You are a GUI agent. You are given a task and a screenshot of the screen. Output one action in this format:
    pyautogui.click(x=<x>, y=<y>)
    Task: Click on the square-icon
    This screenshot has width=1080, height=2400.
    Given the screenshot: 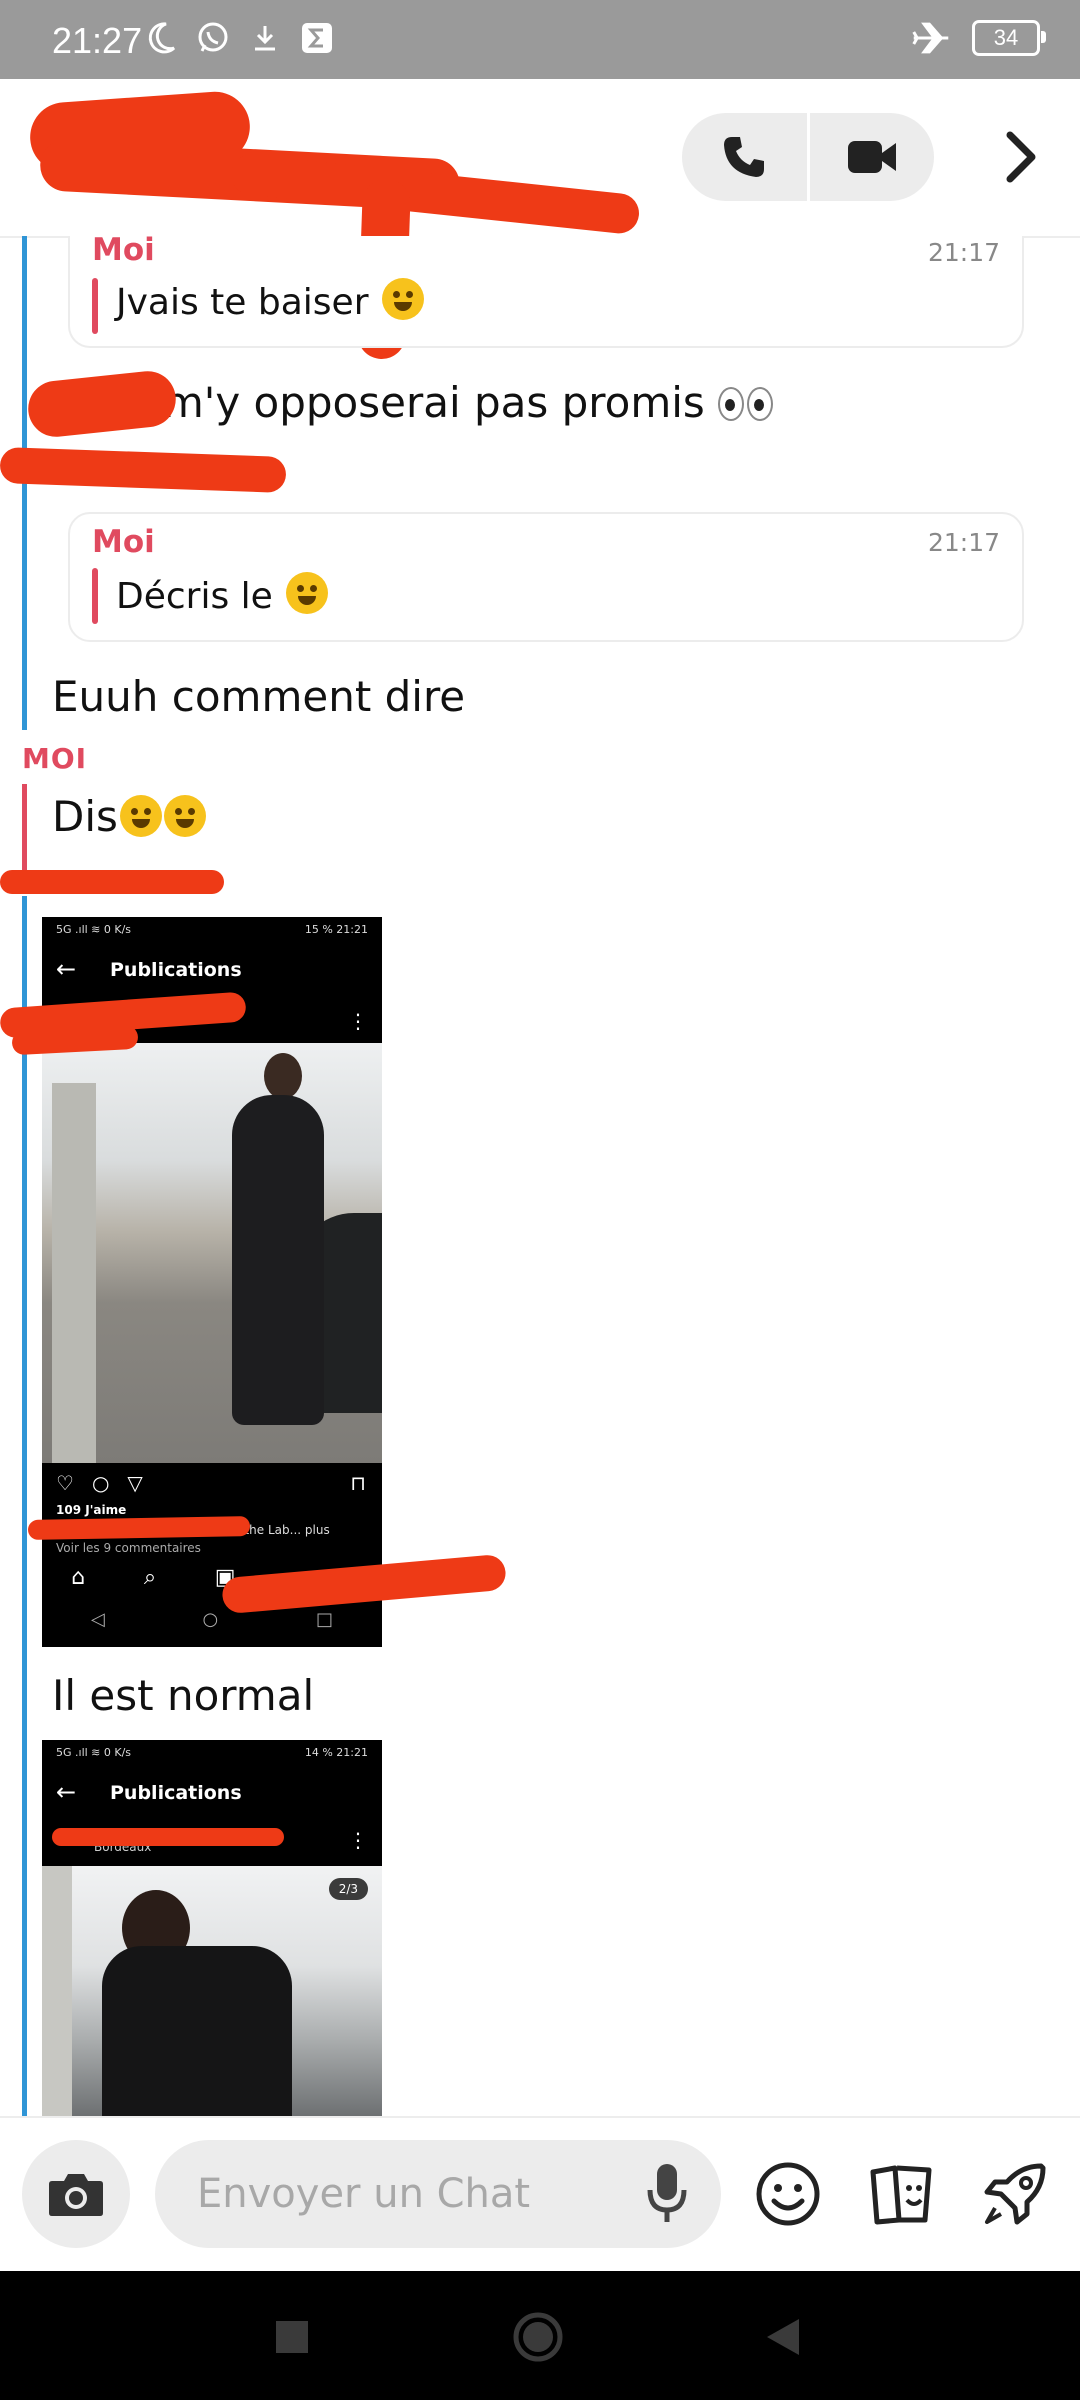 What is the action you would take?
    pyautogui.click(x=292, y=2337)
    